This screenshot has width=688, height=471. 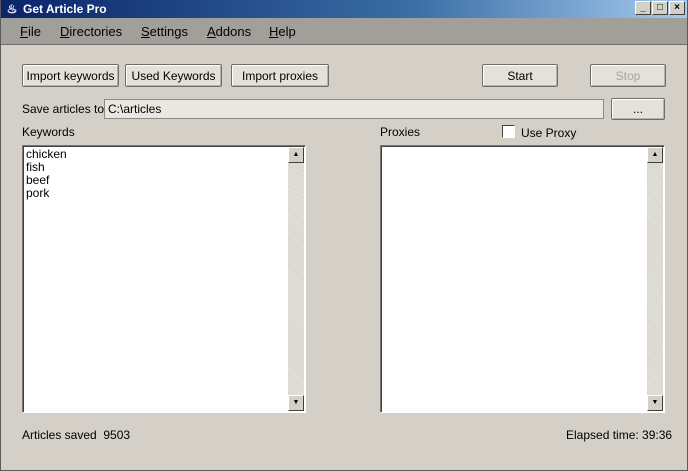 I want to click on articles-saved-label: Articles saved, so click(x=59, y=435).